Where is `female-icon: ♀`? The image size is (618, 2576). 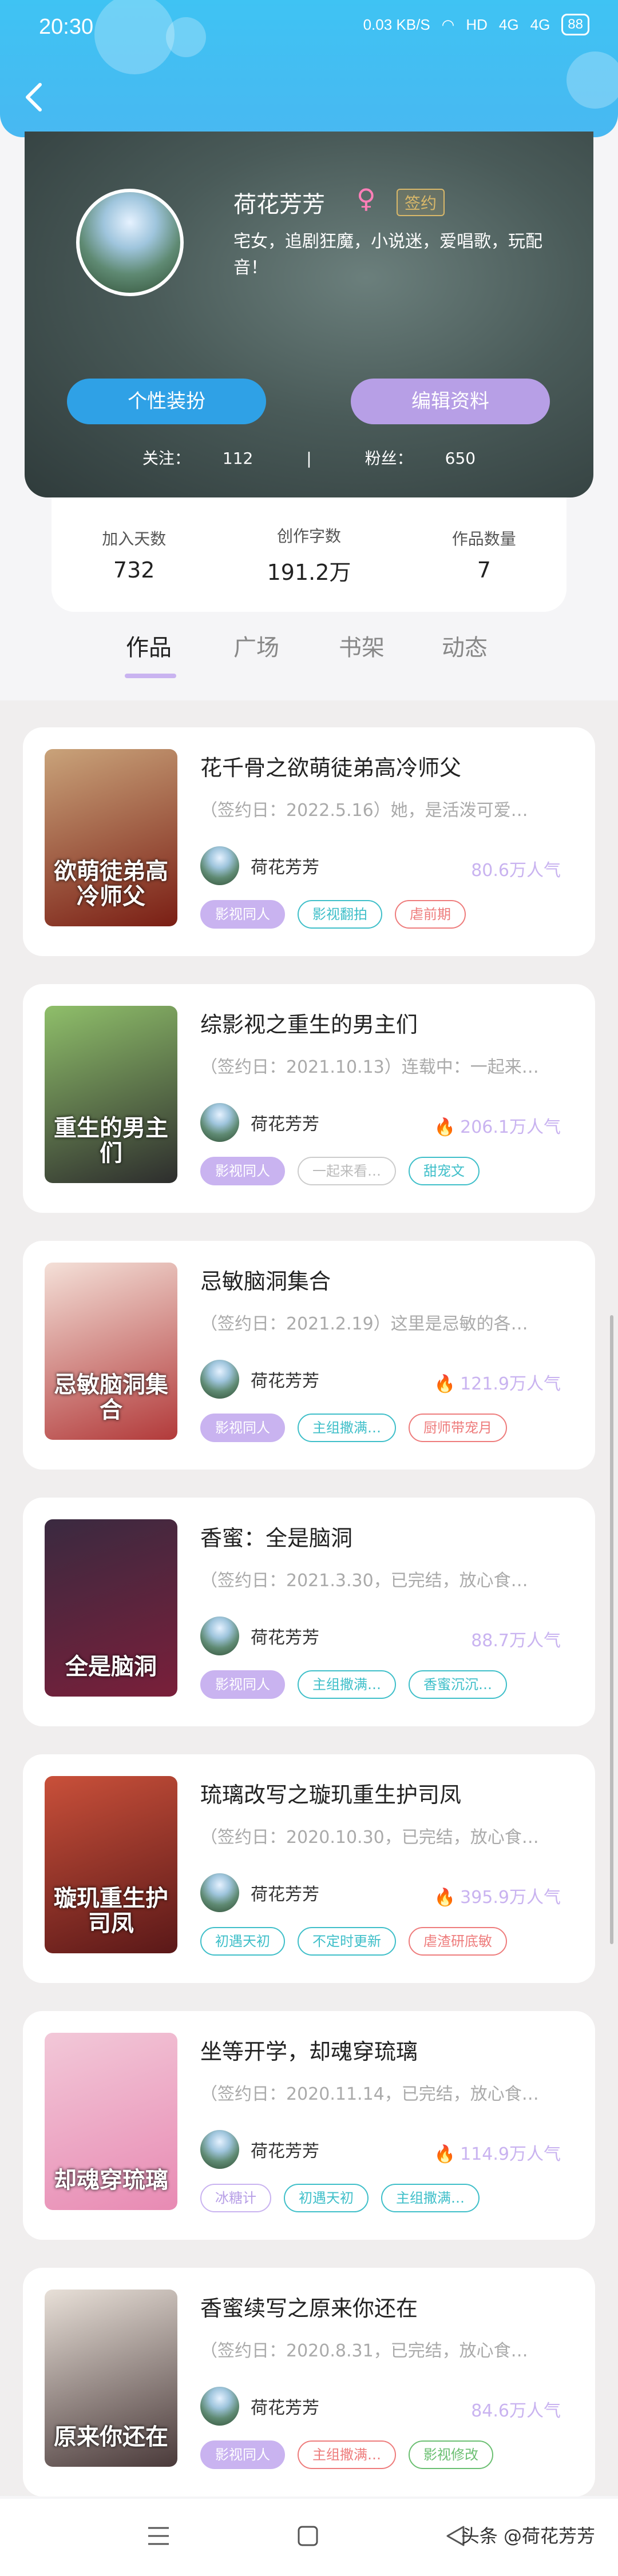
female-icon: ♀ is located at coordinates (366, 198).